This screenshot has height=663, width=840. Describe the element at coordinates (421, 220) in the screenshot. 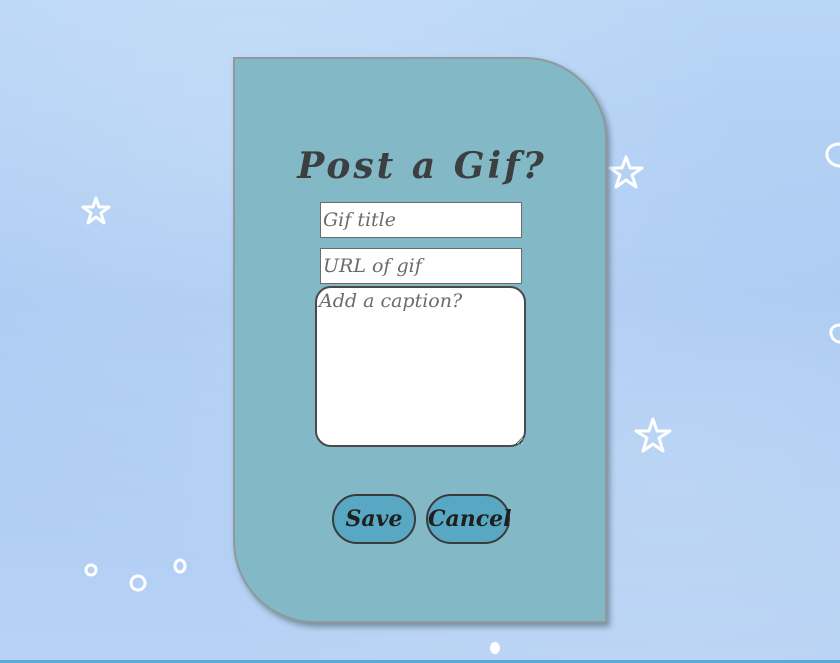

I see `gif-title-input` at that location.